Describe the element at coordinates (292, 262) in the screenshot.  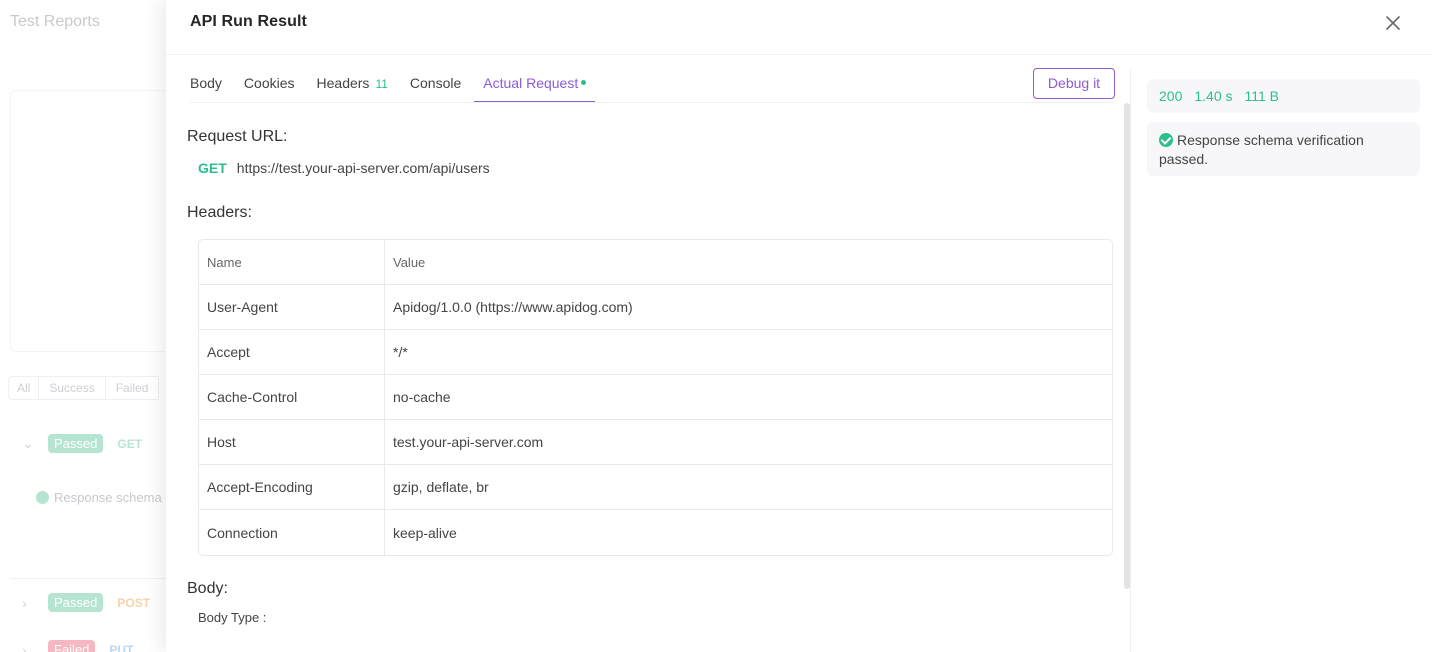
I see `column-header-name: Name` at that location.